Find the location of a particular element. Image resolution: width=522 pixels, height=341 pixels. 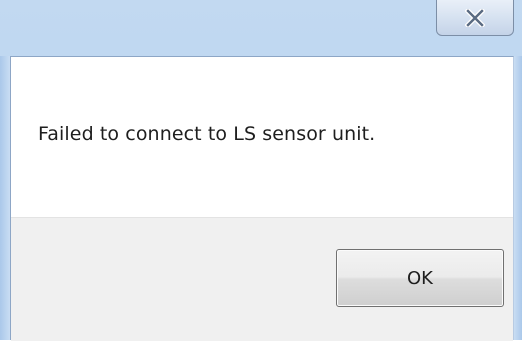

window-frame-right is located at coordinates (518, 198).